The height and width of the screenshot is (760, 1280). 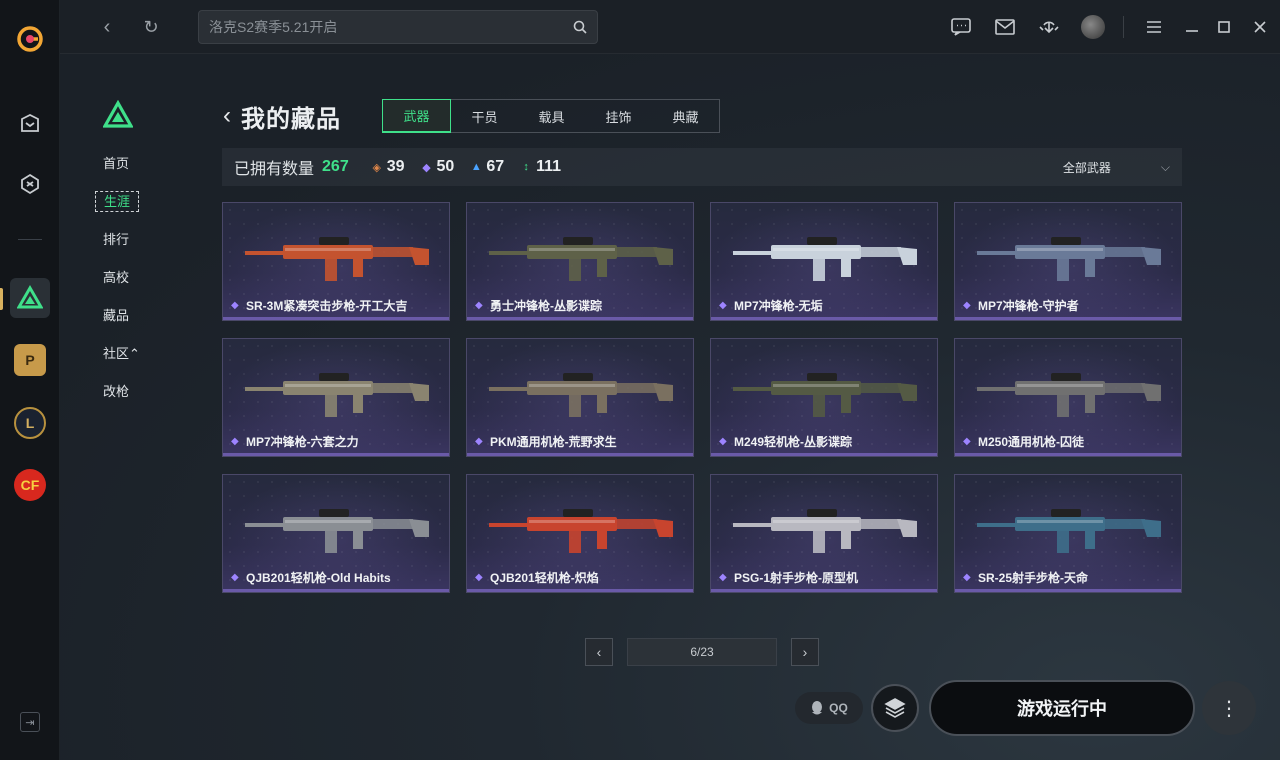 I want to click on weapon-card: ◆ 勇士冲锋枪-丛影谍踪, so click(x=580, y=261).